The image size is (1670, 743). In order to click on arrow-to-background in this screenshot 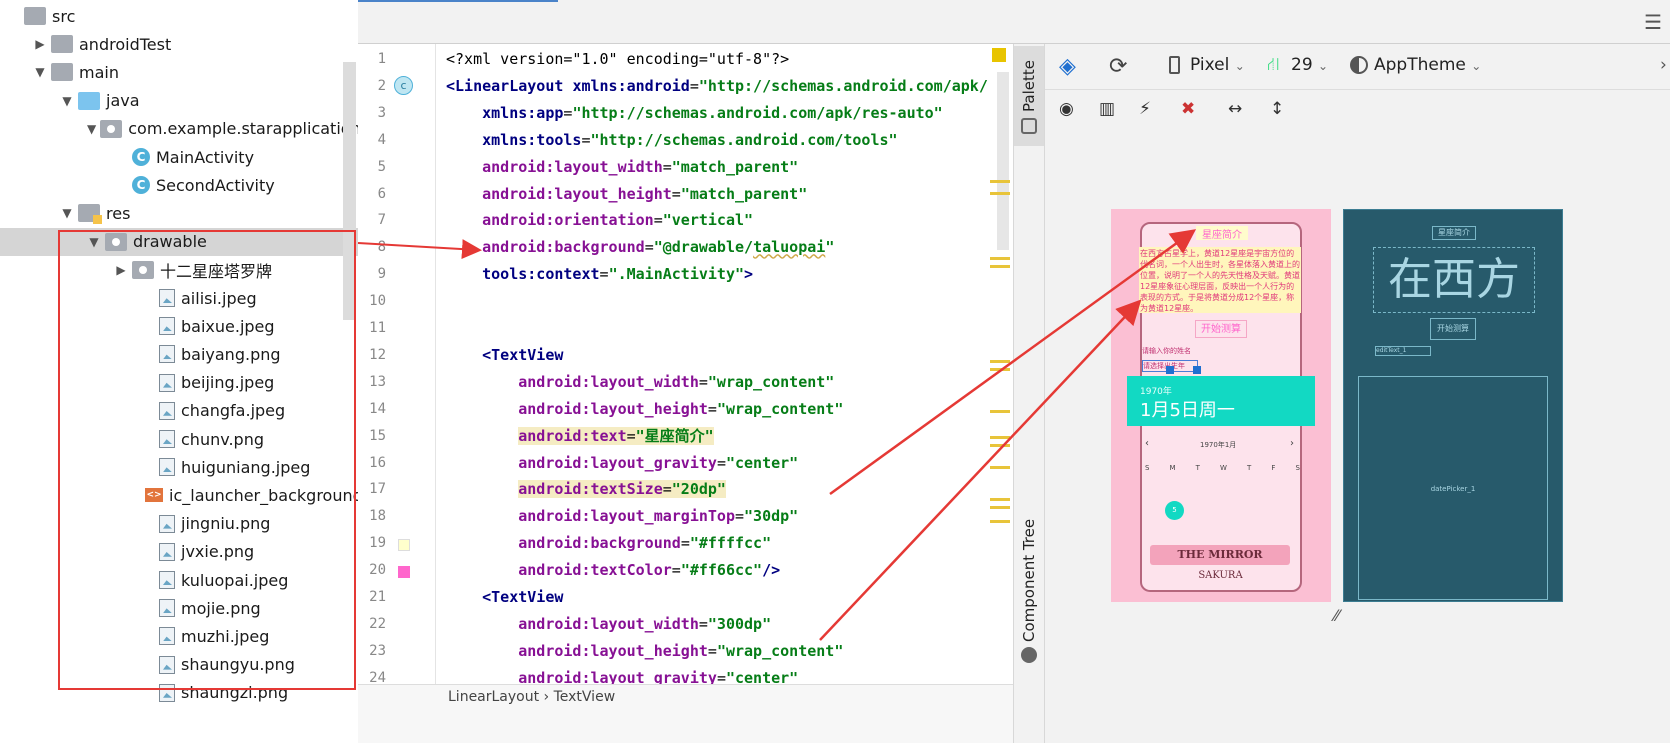, I will do `click(419, 249)`.